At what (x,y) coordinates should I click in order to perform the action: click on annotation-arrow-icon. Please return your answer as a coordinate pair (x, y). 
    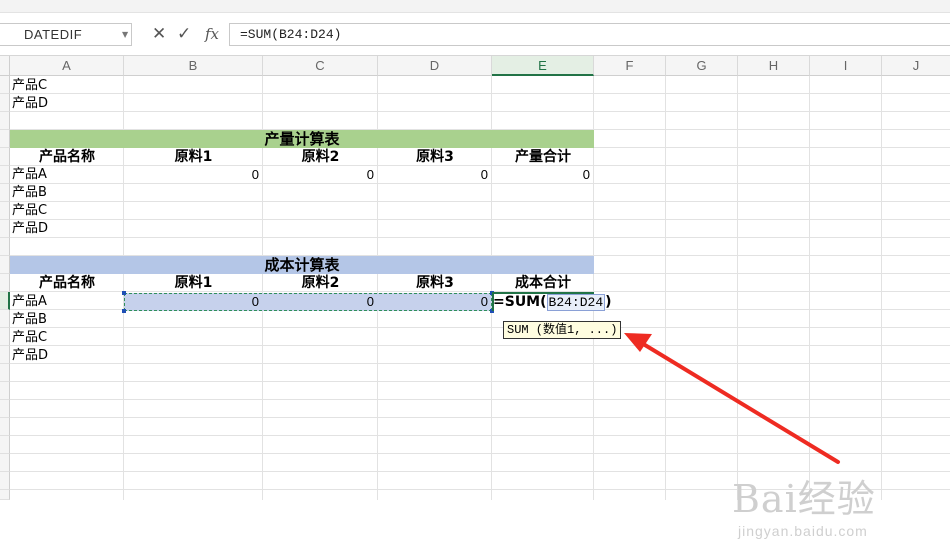
    Looking at the image, I should click on (732, 398).